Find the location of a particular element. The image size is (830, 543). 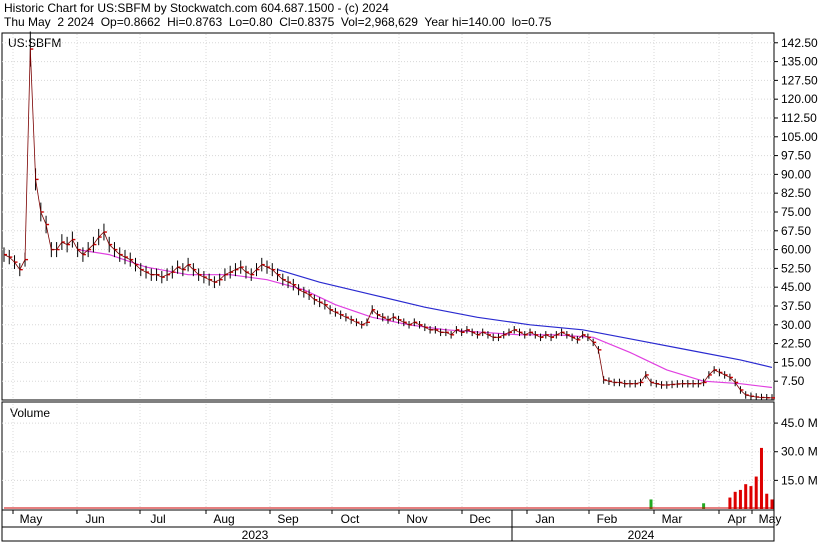

price-tick-label: 82.50 is located at coordinates (796, 193).